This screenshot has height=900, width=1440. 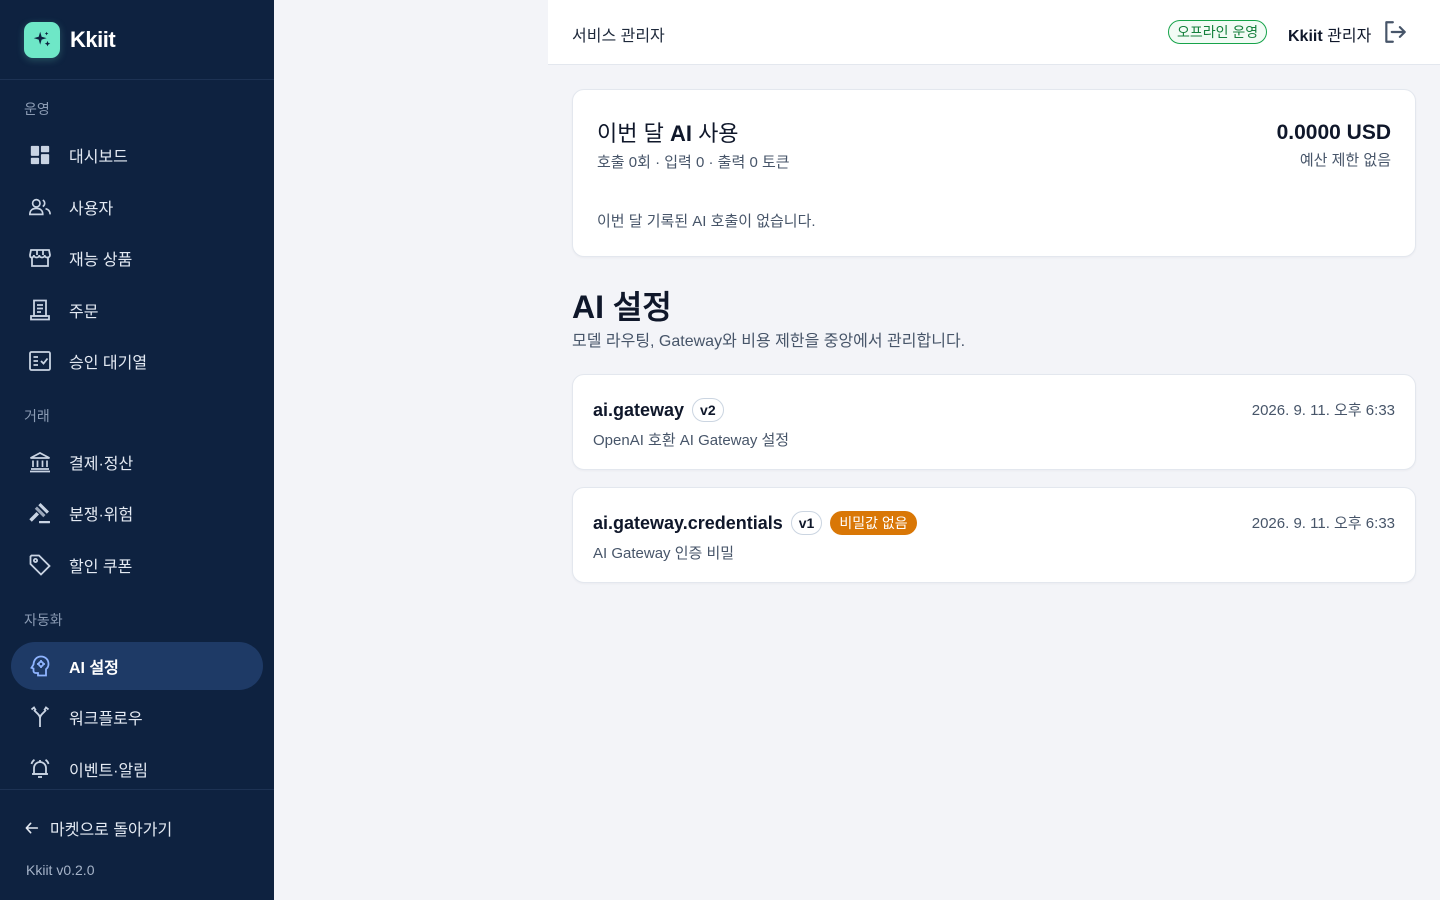 What do you see at coordinates (84, 312) in the screenshot?
I see `sidebar-item-label: 주문` at bounding box center [84, 312].